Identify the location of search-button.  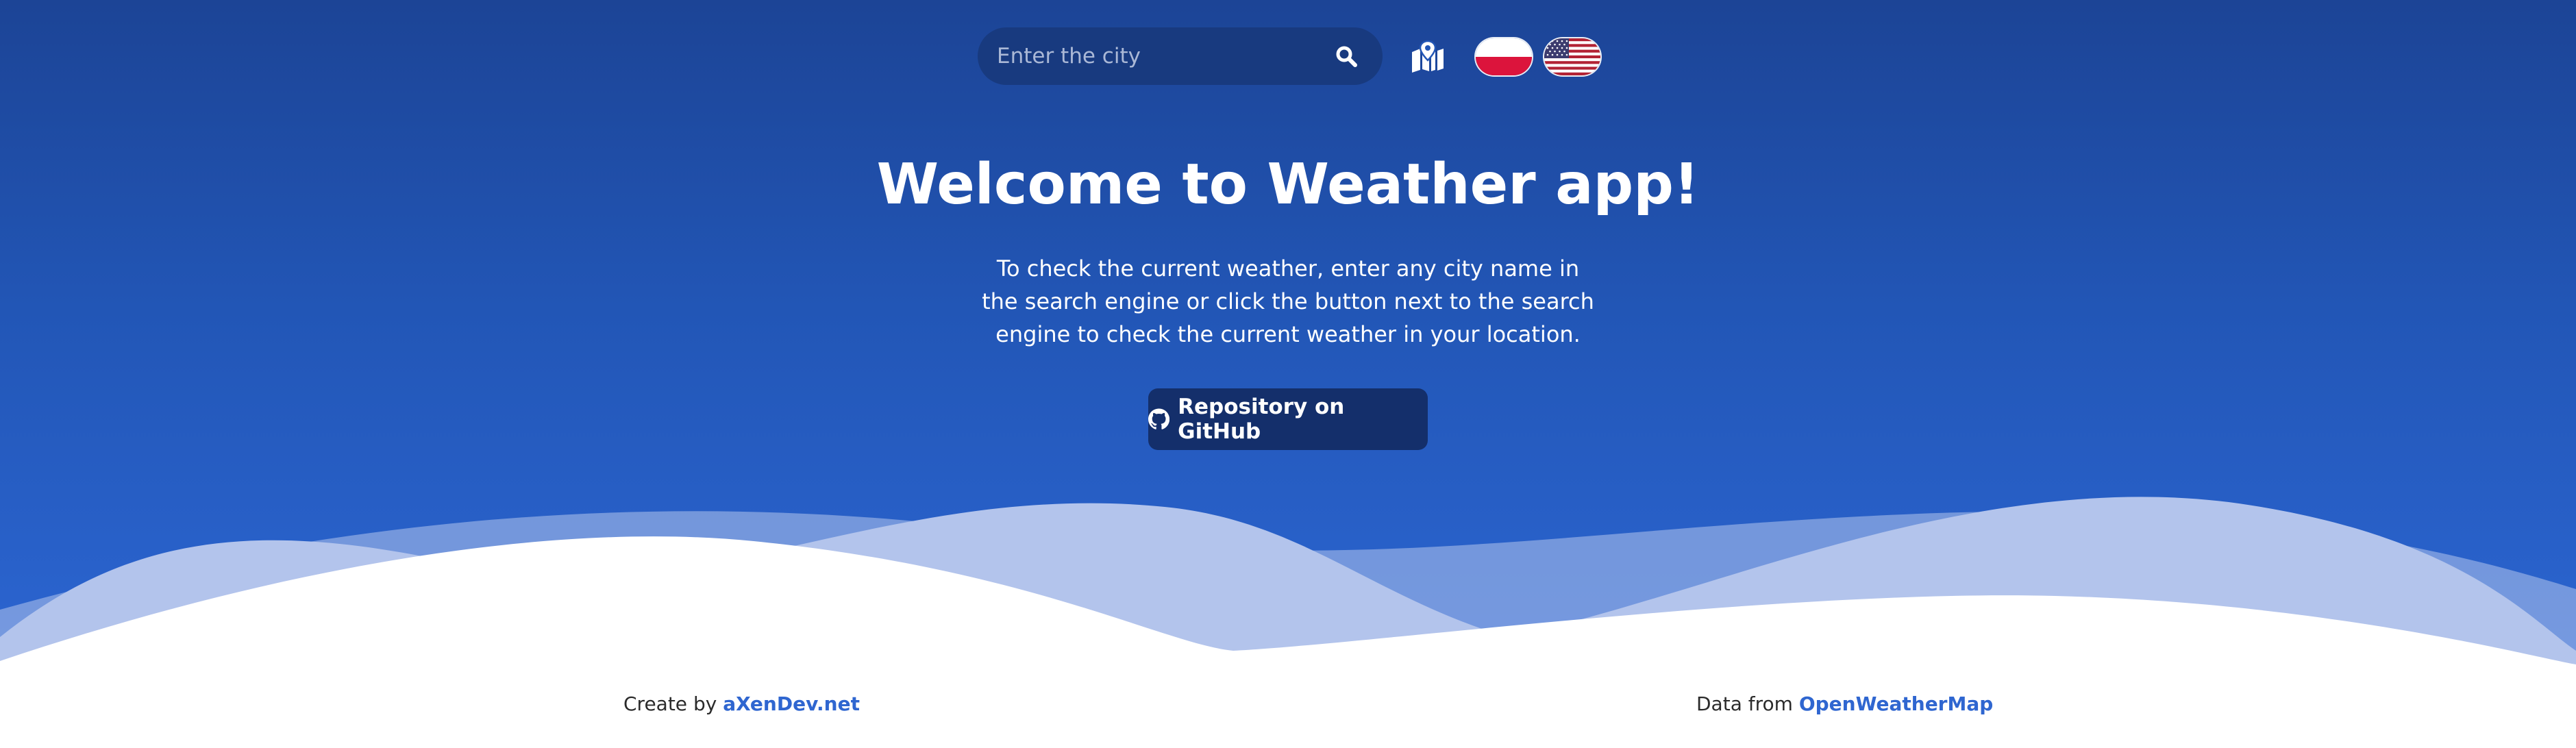
(1346, 56).